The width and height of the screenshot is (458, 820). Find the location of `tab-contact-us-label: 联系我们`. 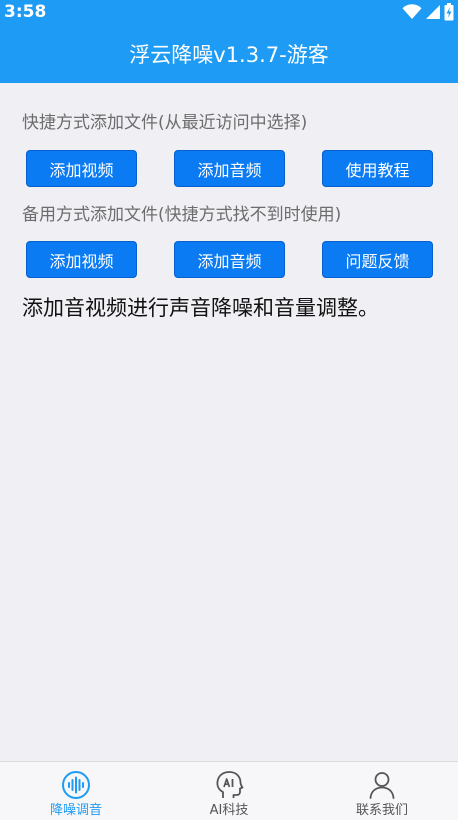

tab-contact-us-label: 联系我们 is located at coordinates (381, 810).